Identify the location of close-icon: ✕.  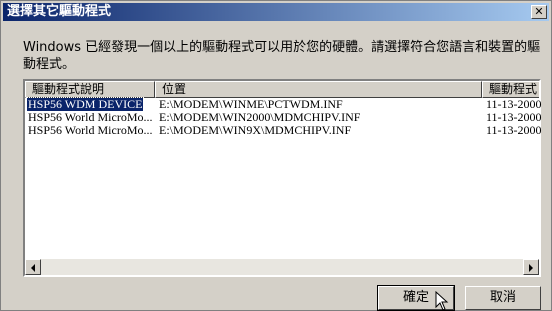
(539, 11).